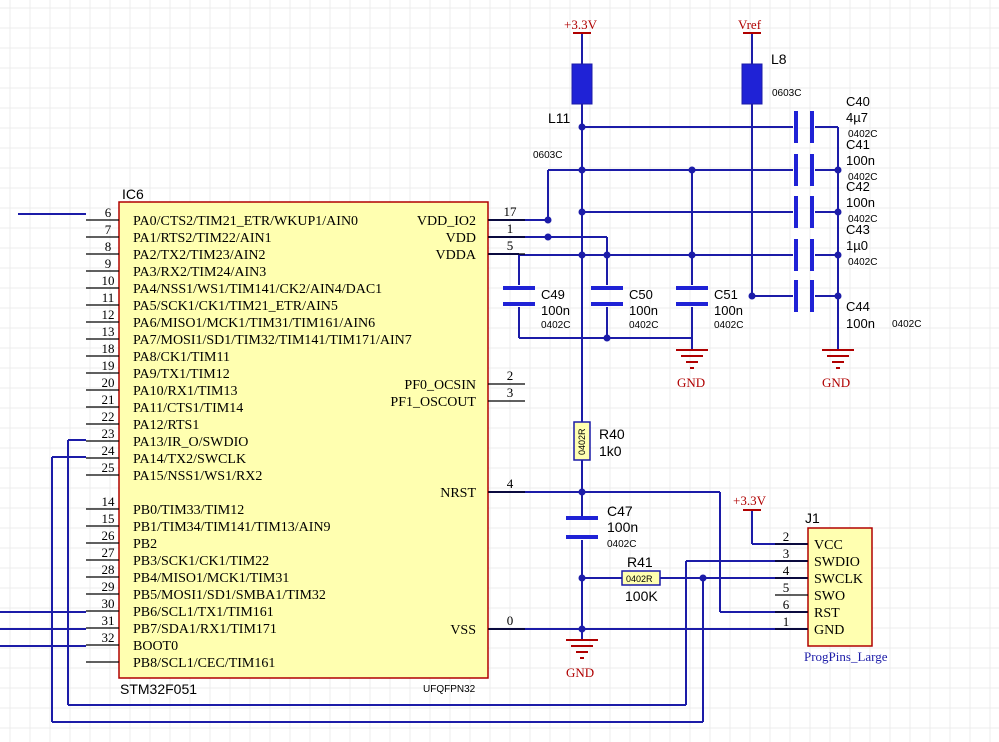  Describe the element at coordinates (858, 306) in the screenshot. I see `capacitor-ref: C44` at that location.